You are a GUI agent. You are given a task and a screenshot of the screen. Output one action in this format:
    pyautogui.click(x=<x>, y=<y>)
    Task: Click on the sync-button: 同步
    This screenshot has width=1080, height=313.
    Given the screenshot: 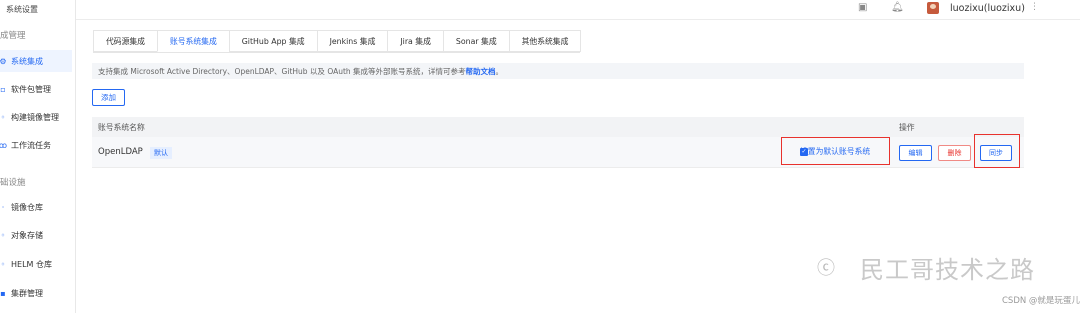 What is the action you would take?
    pyautogui.click(x=996, y=153)
    